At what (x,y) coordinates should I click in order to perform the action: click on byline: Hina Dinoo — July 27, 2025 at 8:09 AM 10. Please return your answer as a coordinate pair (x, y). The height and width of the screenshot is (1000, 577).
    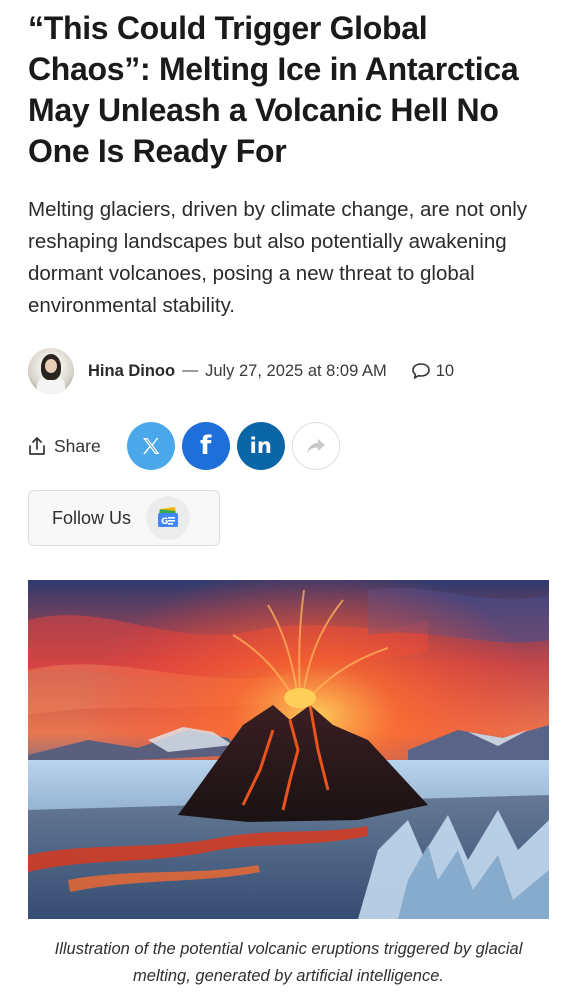
    Looking at the image, I should click on (293, 371).